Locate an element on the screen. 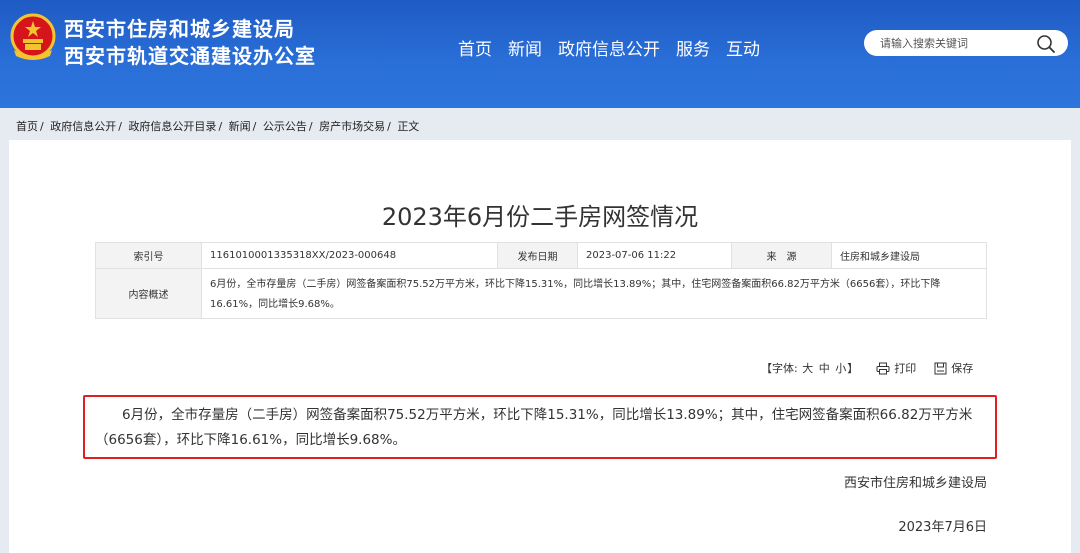 The height and width of the screenshot is (553, 1080). font-size-control: 【字体: 大 中 小】 is located at coordinates (809, 368).